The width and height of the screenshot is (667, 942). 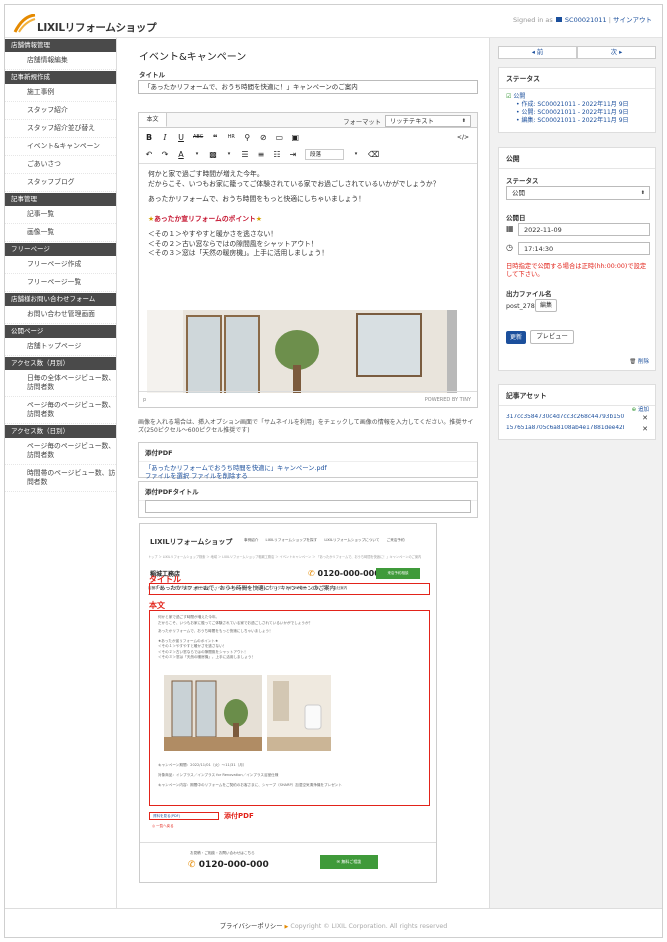 What do you see at coordinates (356, 154) in the screenshot?
I see `paragraph-dropdown-icon: ▾` at bounding box center [356, 154].